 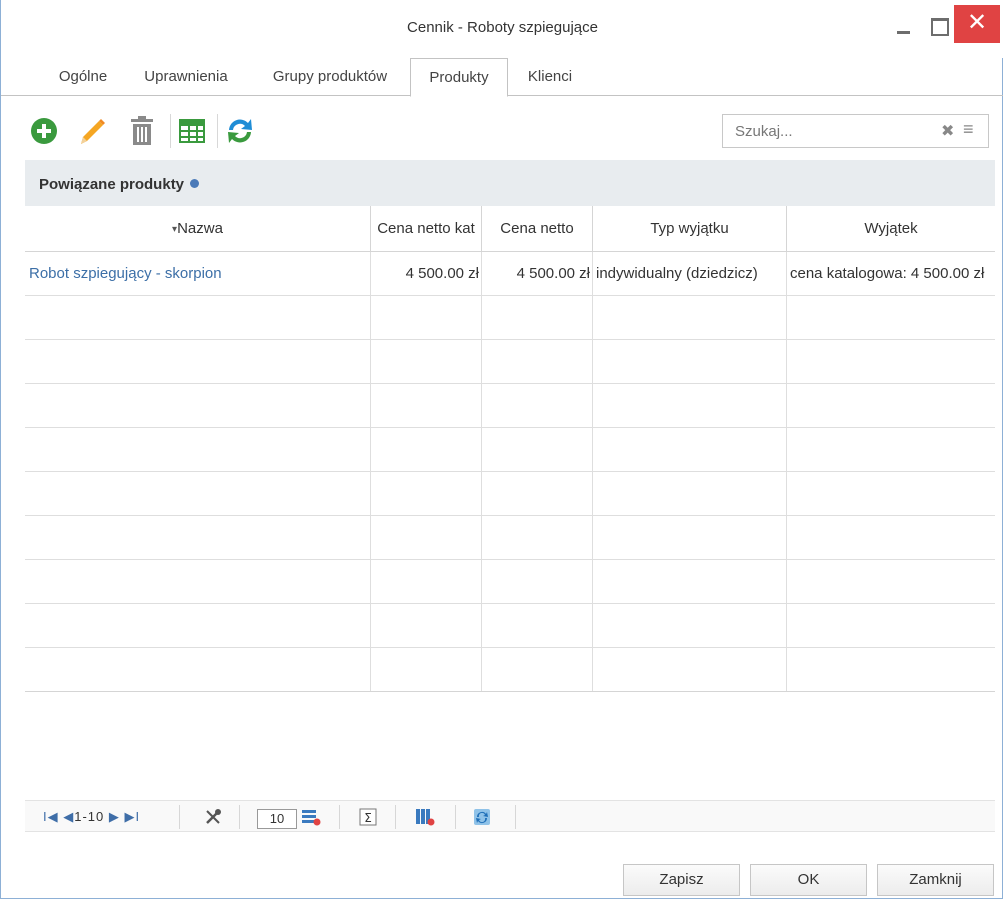 What do you see at coordinates (887, 273) in the screenshot?
I see `cell-exception: cena katalogowa: 4 500.00 zł` at bounding box center [887, 273].